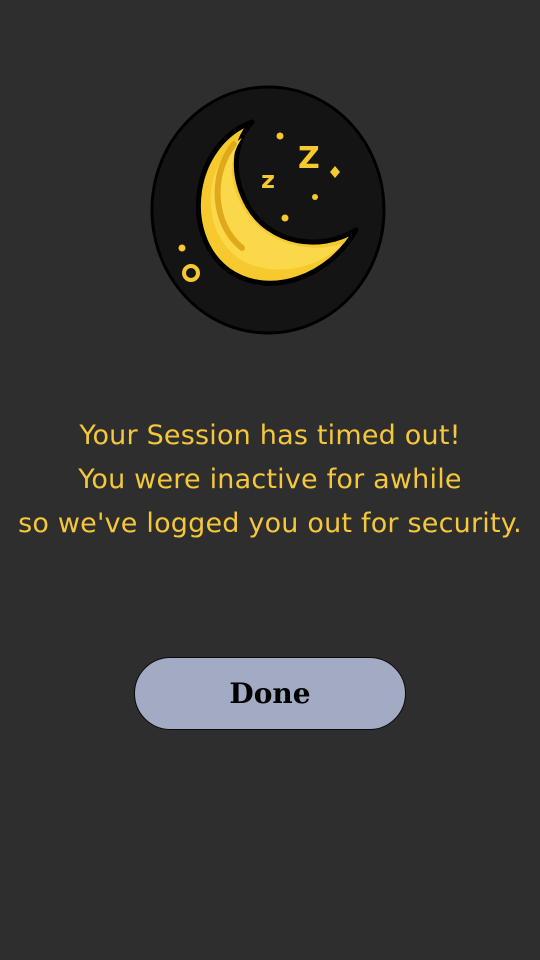  I want to click on snore-z-large: Z, so click(309, 158).